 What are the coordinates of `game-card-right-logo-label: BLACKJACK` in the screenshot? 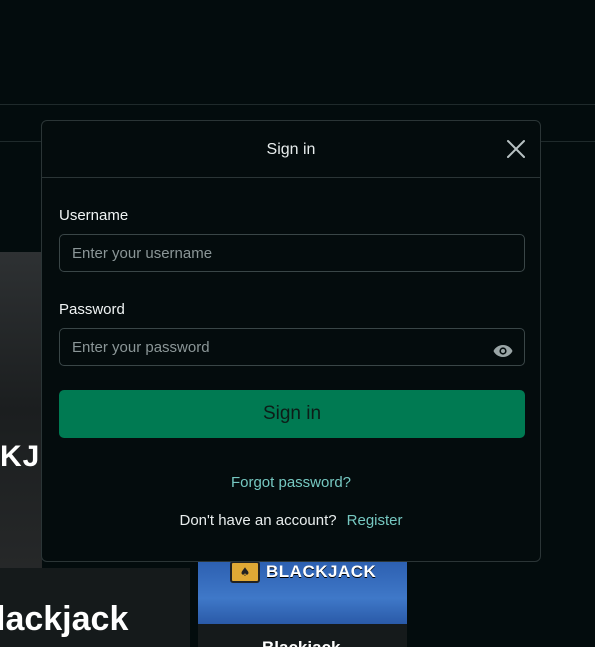 It's located at (321, 571).